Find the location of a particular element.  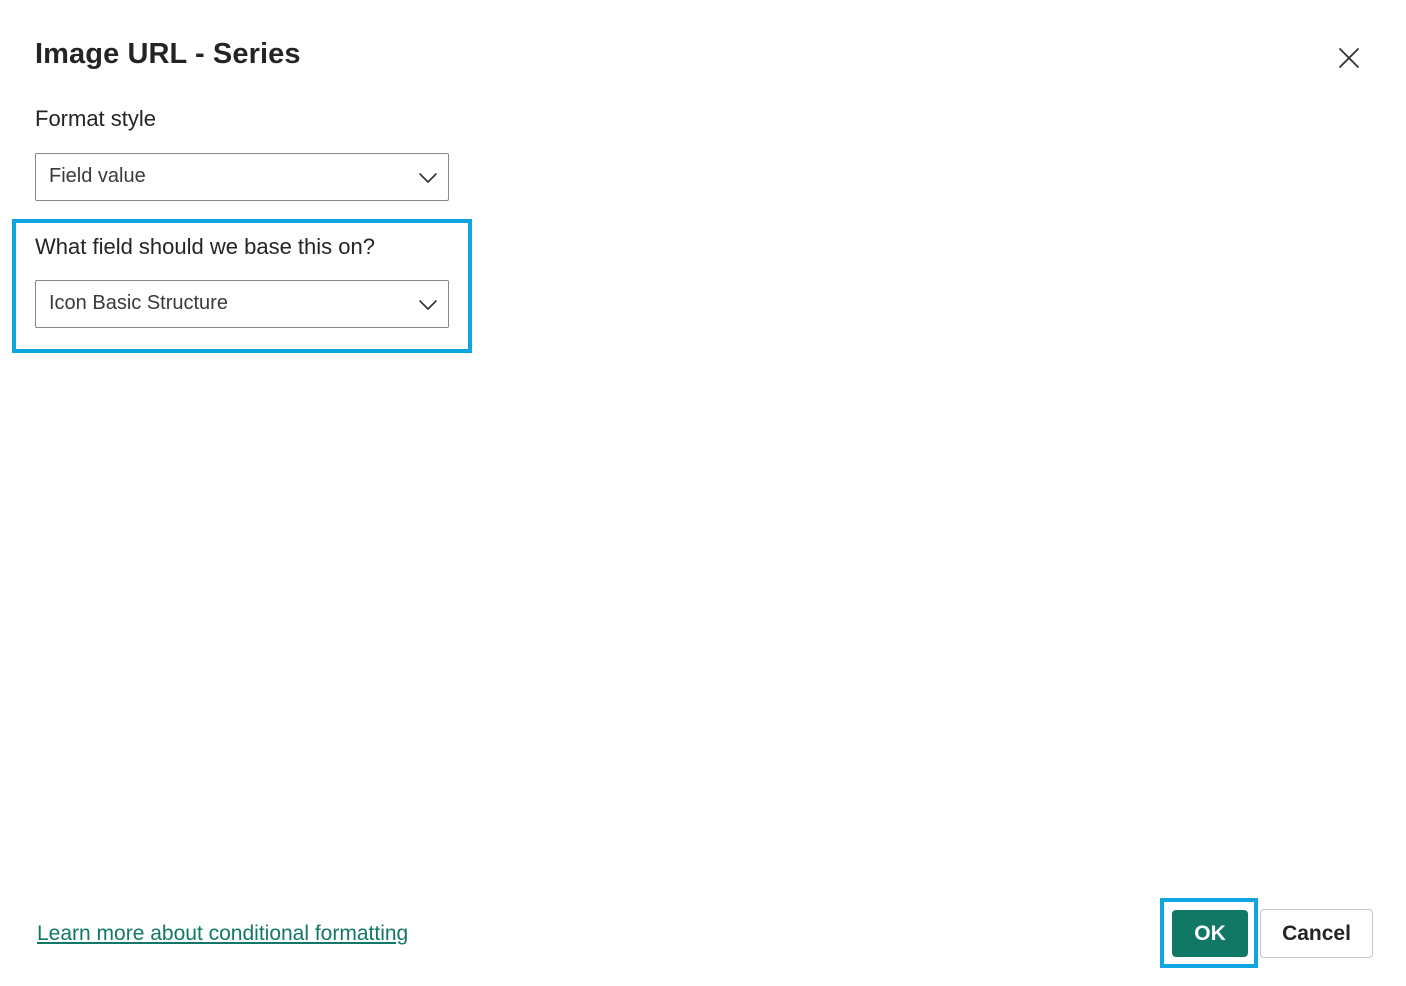

base-field-label: What field should we base this on? is located at coordinates (205, 246).